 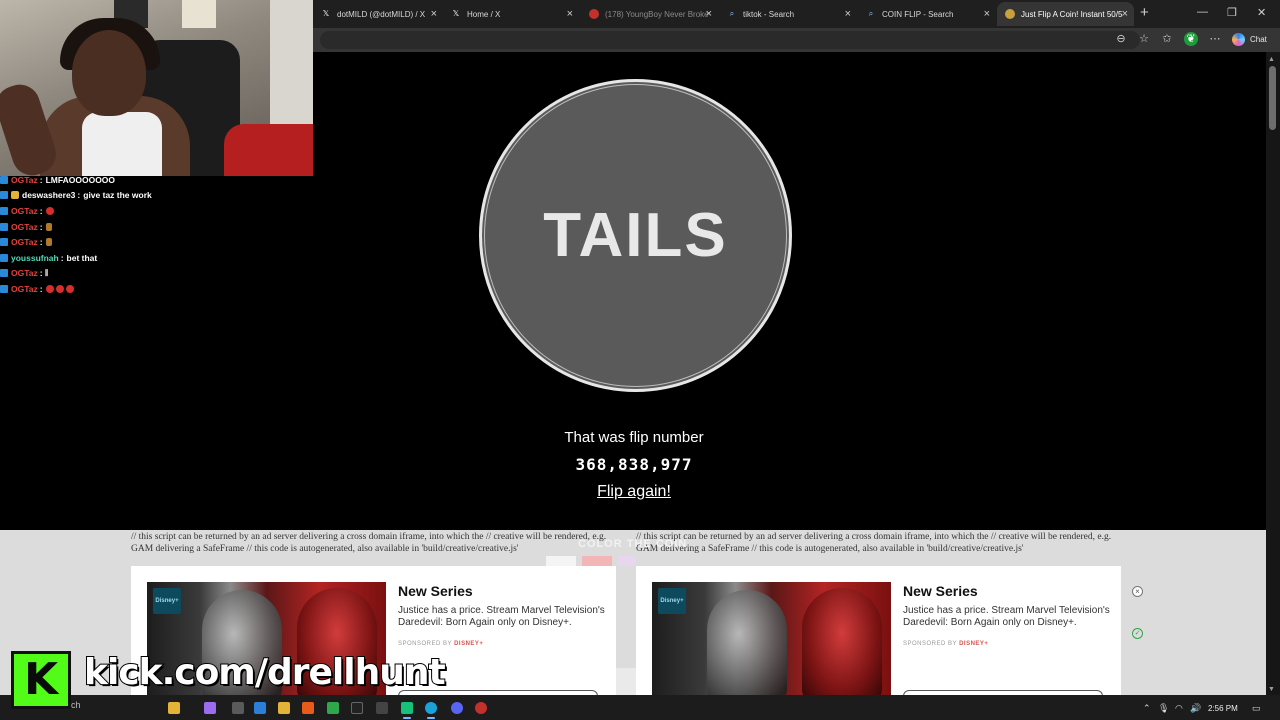 I want to click on taskbar-clock: 2:56 PM, so click(x=1223, y=708).